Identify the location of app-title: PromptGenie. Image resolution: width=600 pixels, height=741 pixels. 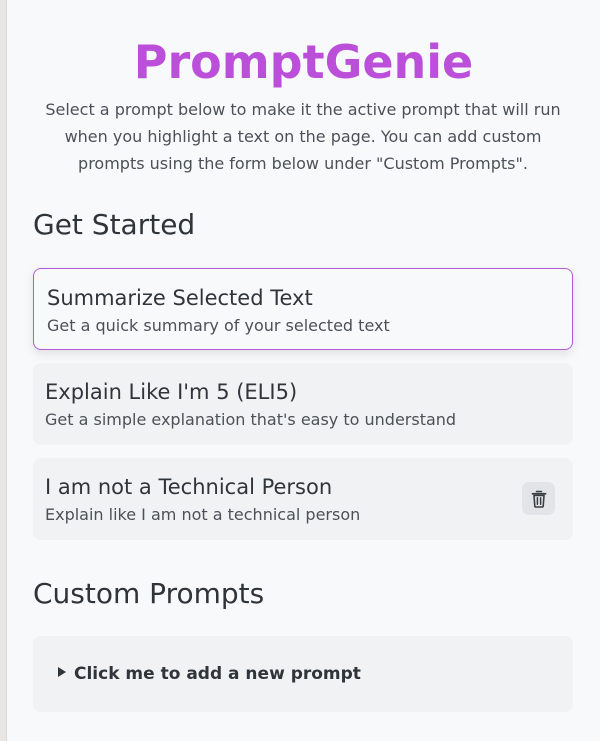
(303, 62).